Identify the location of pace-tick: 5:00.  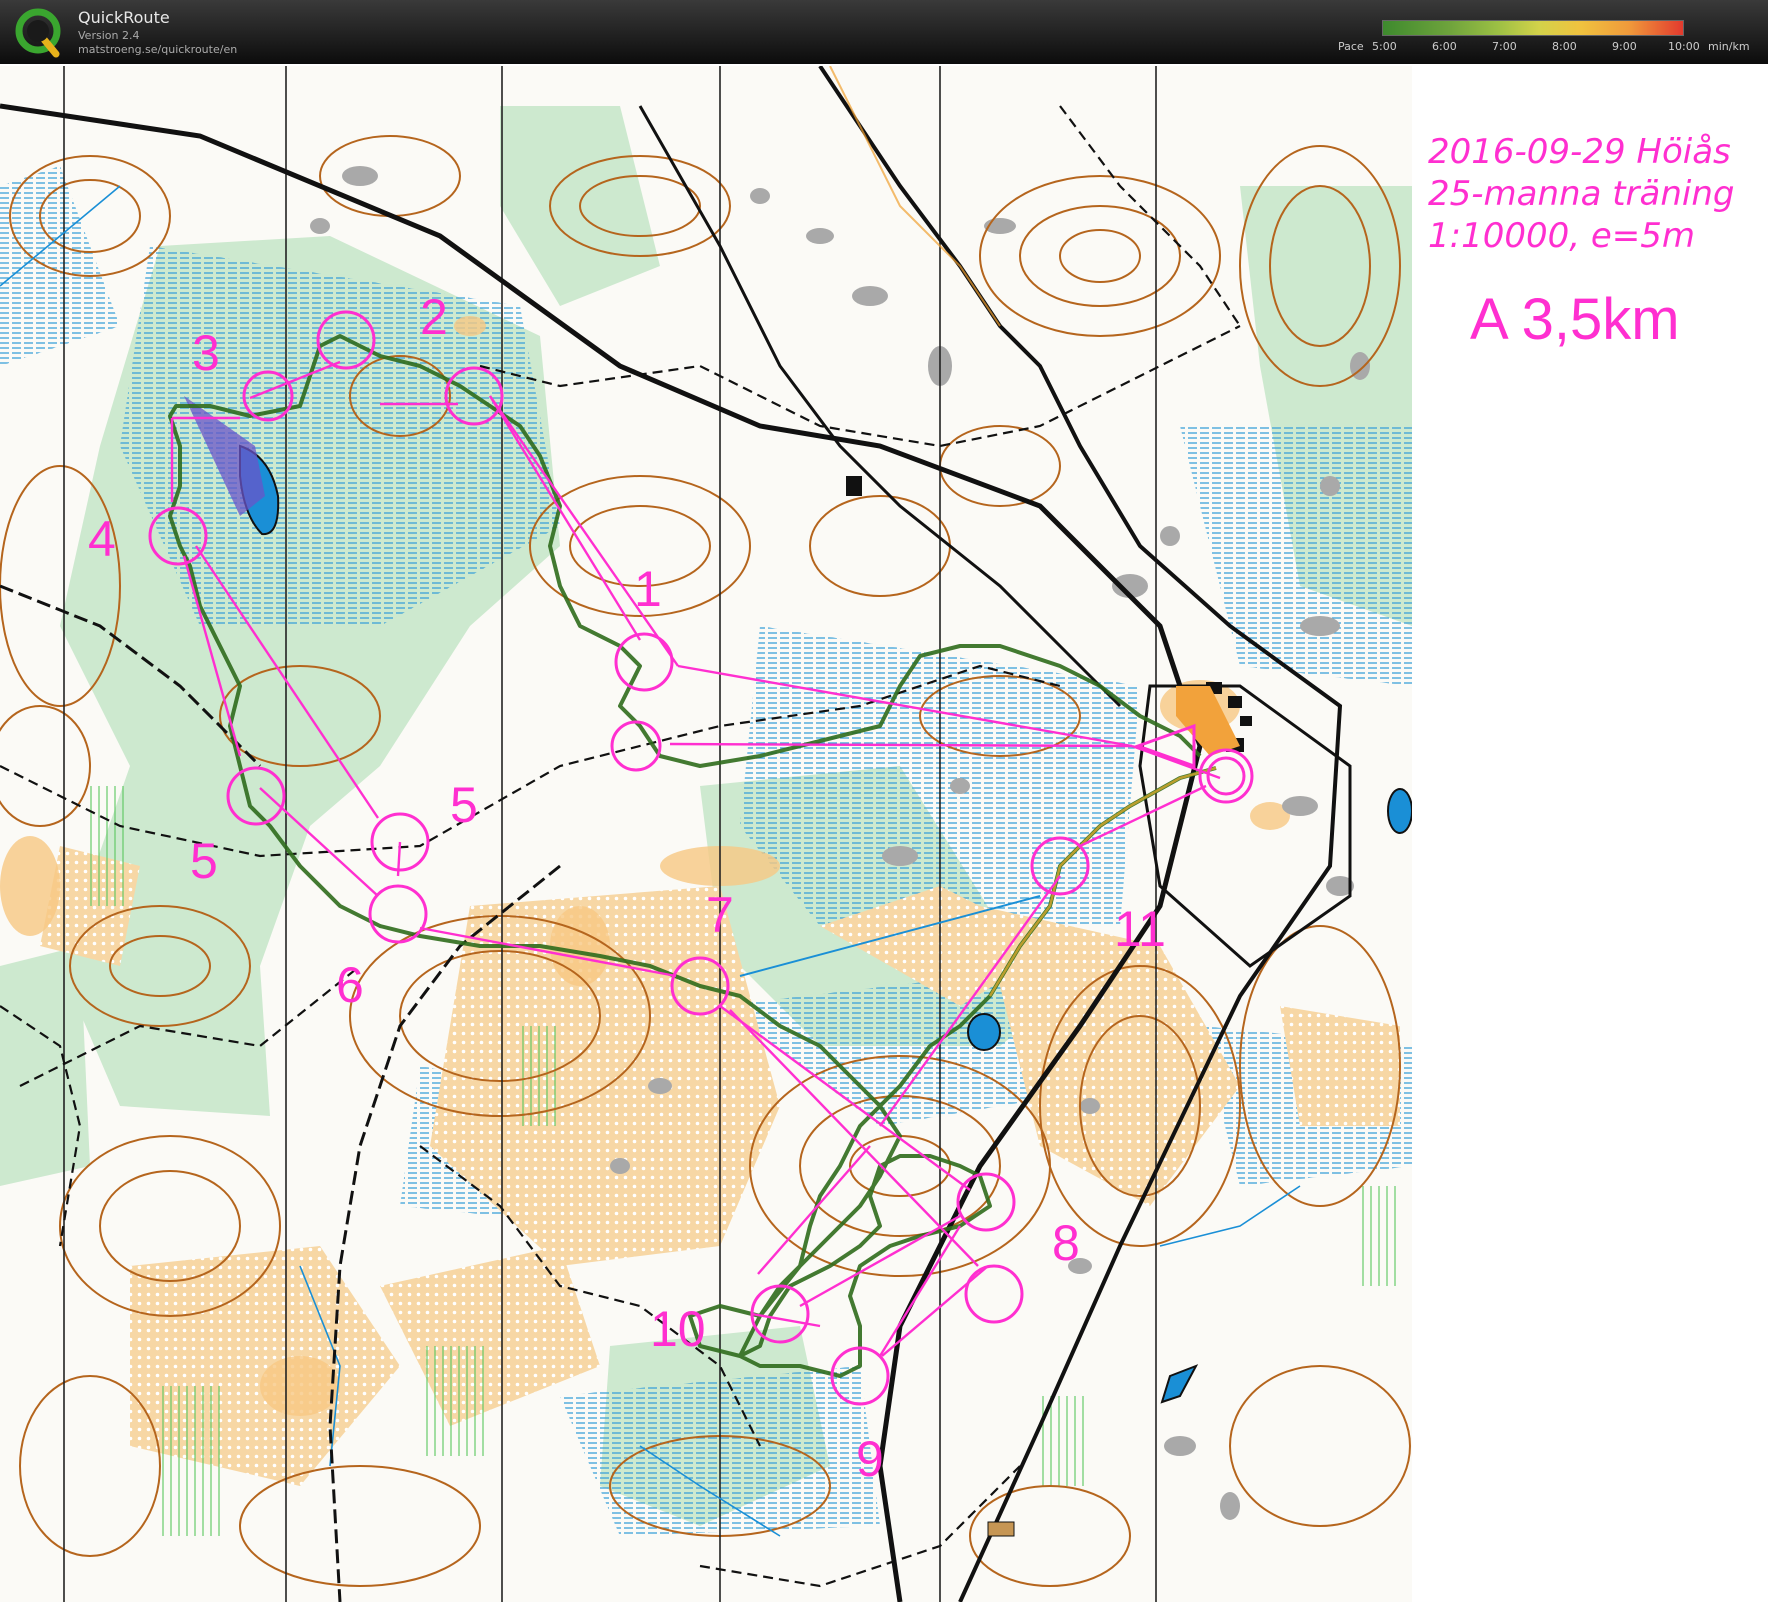
(1384, 46).